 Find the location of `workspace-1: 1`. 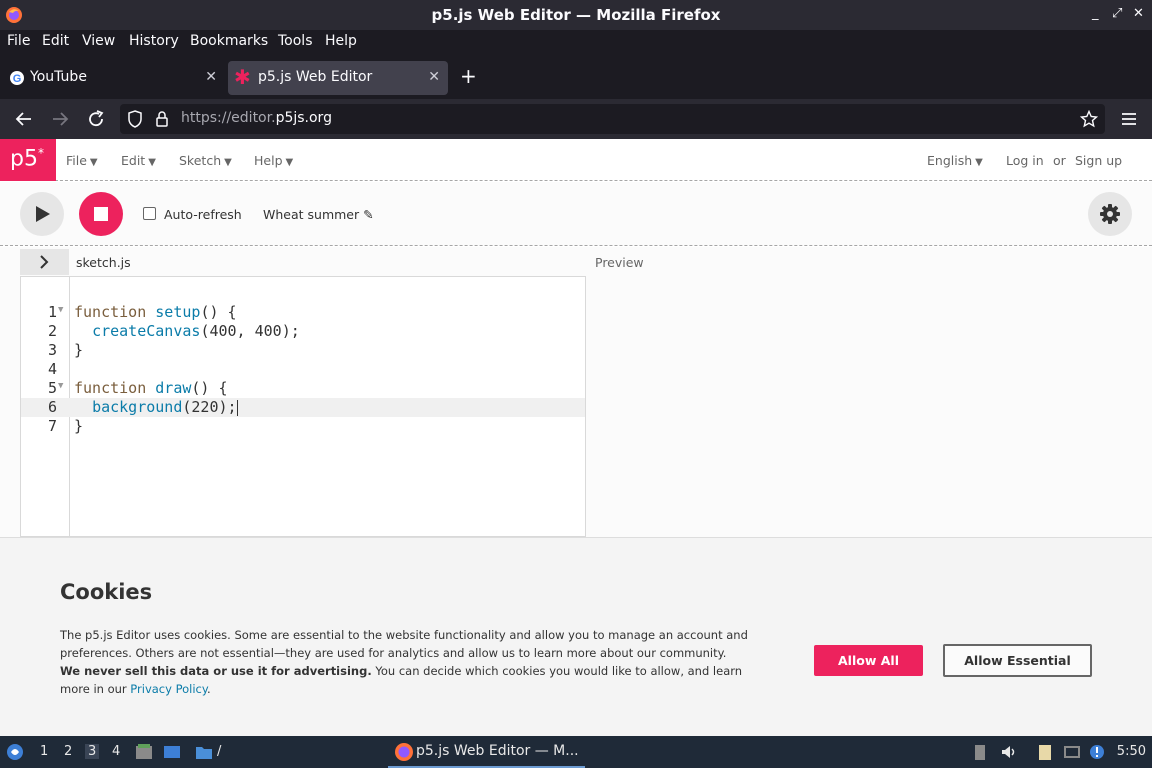

workspace-1: 1 is located at coordinates (44, 751).